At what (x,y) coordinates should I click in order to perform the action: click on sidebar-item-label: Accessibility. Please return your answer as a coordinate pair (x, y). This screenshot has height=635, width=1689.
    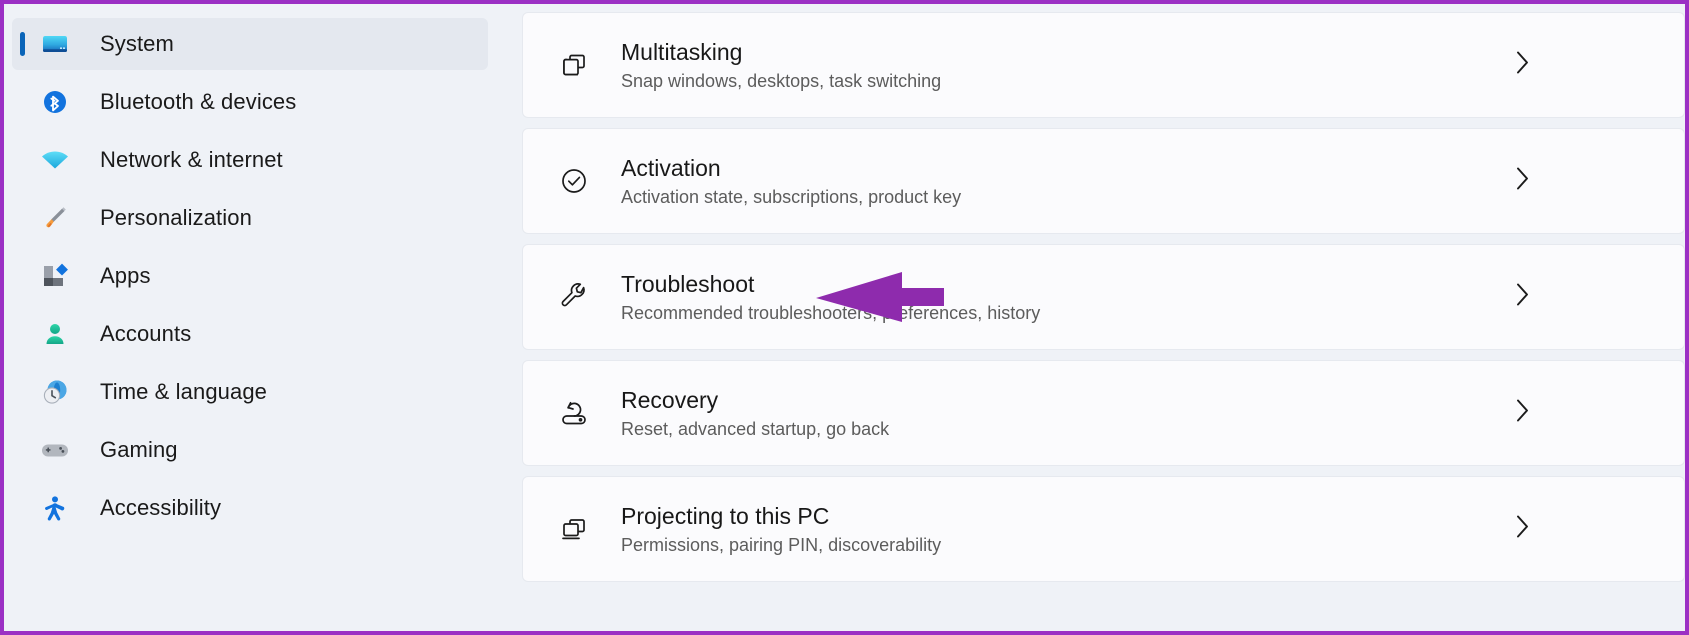
    Looking at the image, I should click on (161, 507).